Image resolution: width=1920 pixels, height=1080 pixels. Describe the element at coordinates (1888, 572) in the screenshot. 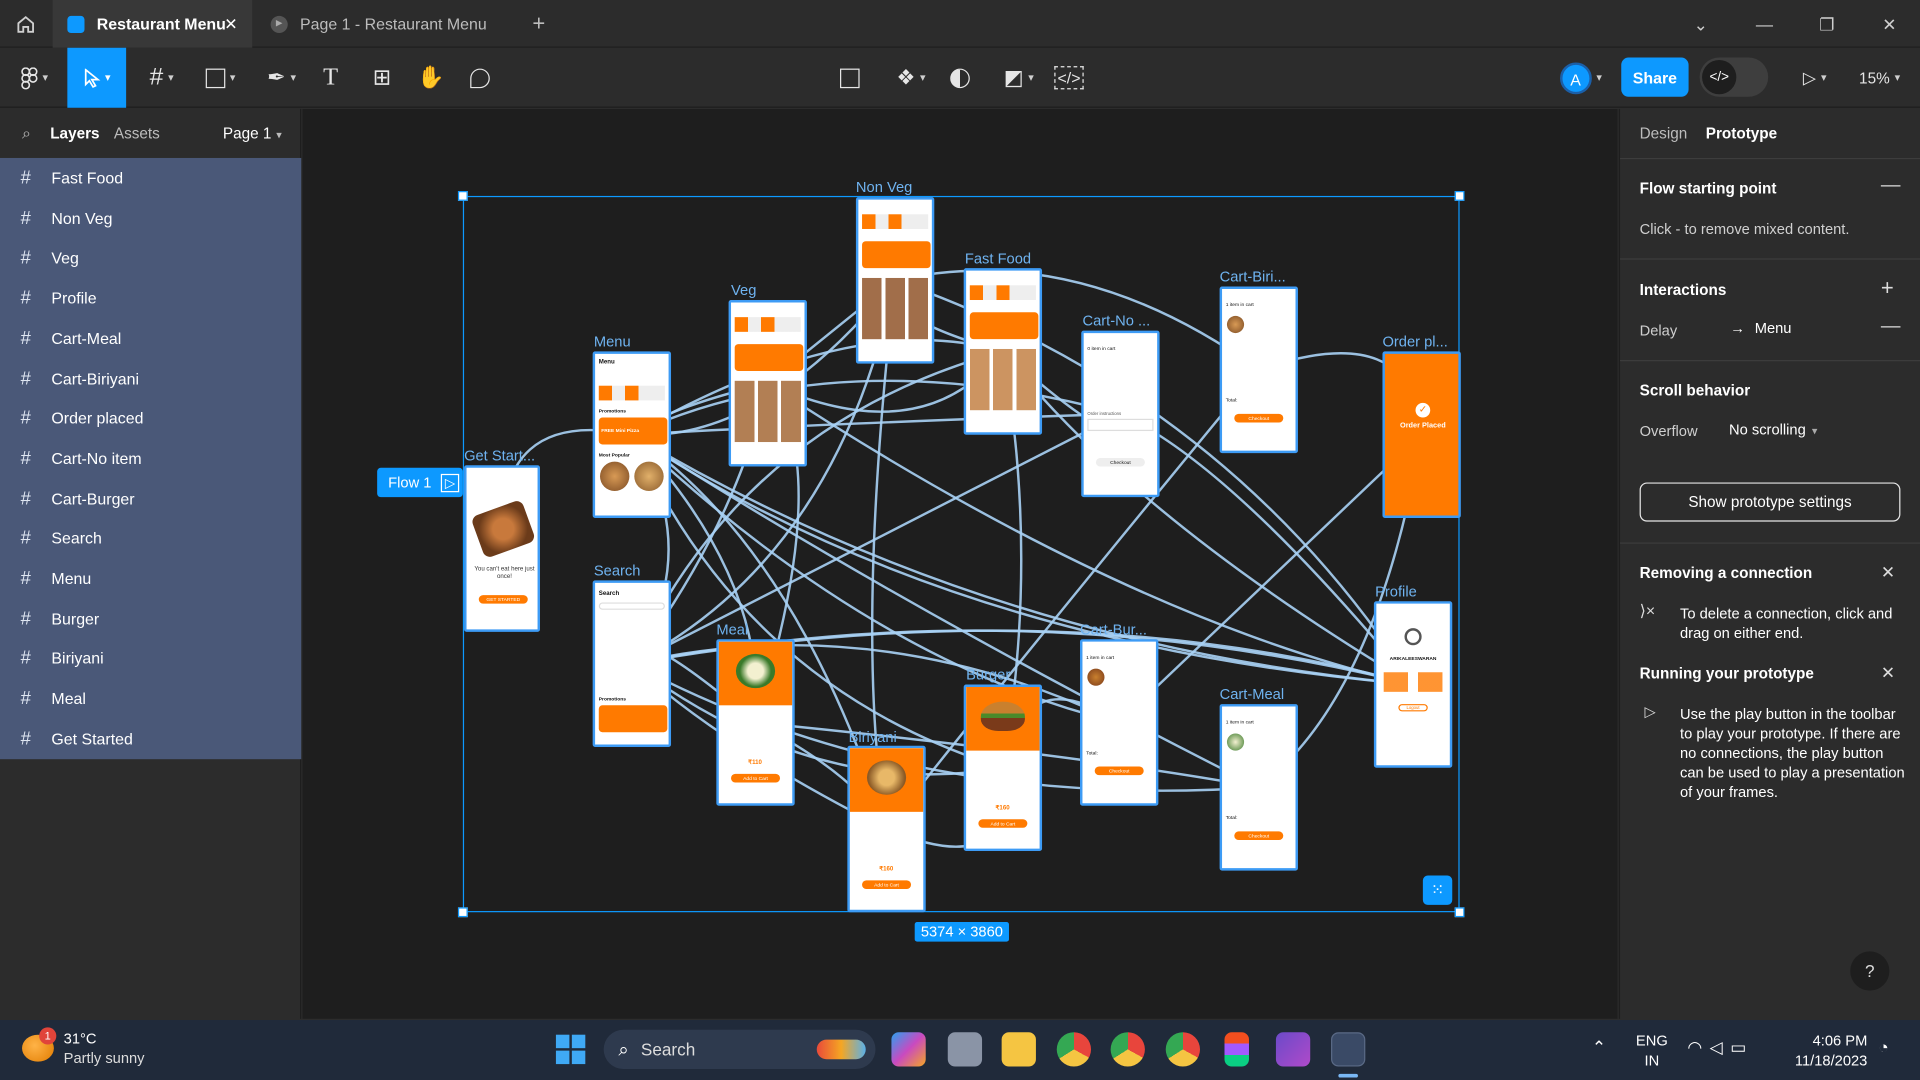

I see `close-tip-button: ✕` at that location.